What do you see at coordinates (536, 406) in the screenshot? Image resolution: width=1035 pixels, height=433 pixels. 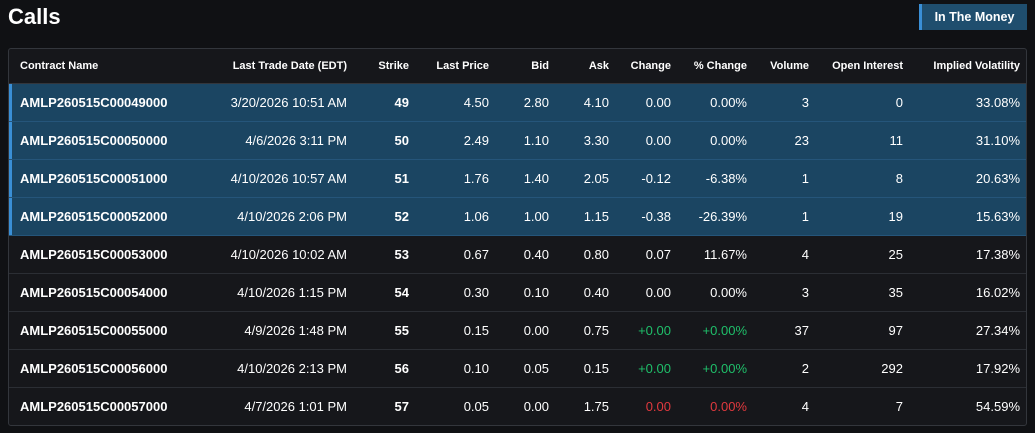 I see `cell-bid: 0.00` at bounding box center [536, 406].